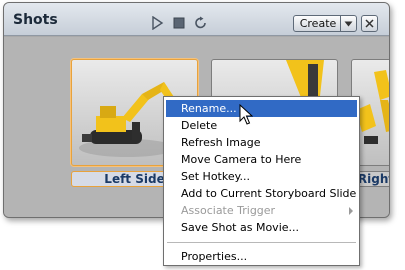 Image resolution: width=405 pixels, height=270 pixels. Describe the element at coordinates (348, 23) in the screenshot. I see `chevron-down-icon` at that location.